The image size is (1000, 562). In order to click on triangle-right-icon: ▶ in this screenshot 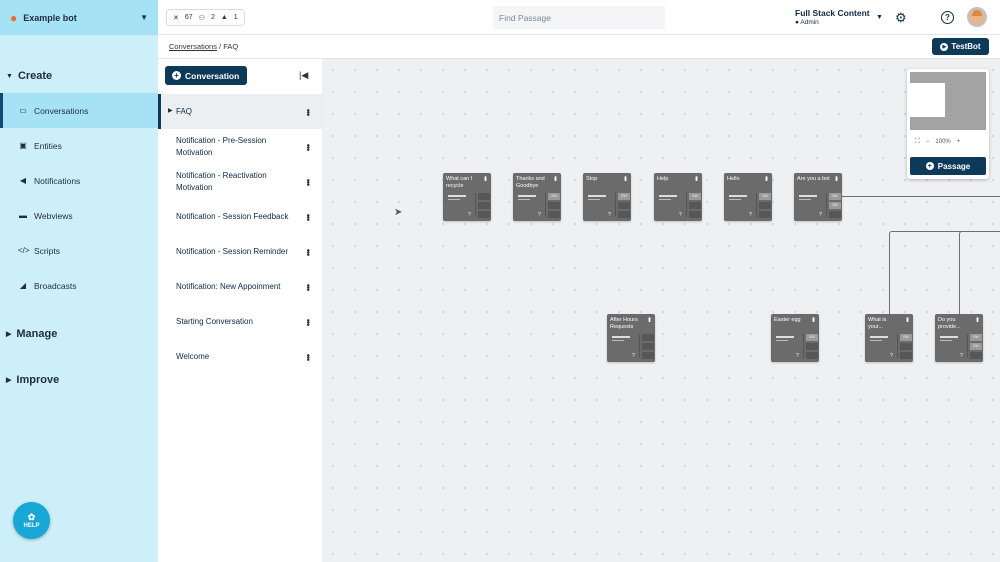, I will do `click(170, 111)`.